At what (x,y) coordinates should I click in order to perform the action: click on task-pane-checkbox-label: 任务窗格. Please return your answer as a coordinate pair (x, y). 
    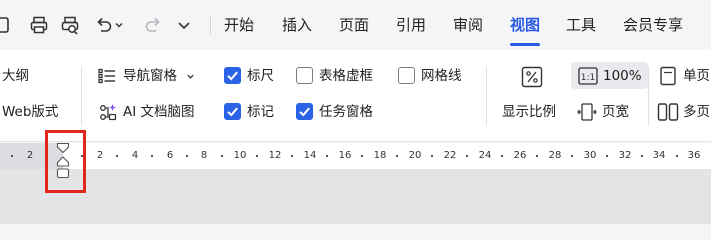
    Looking at the image, I should click on (346, 112).